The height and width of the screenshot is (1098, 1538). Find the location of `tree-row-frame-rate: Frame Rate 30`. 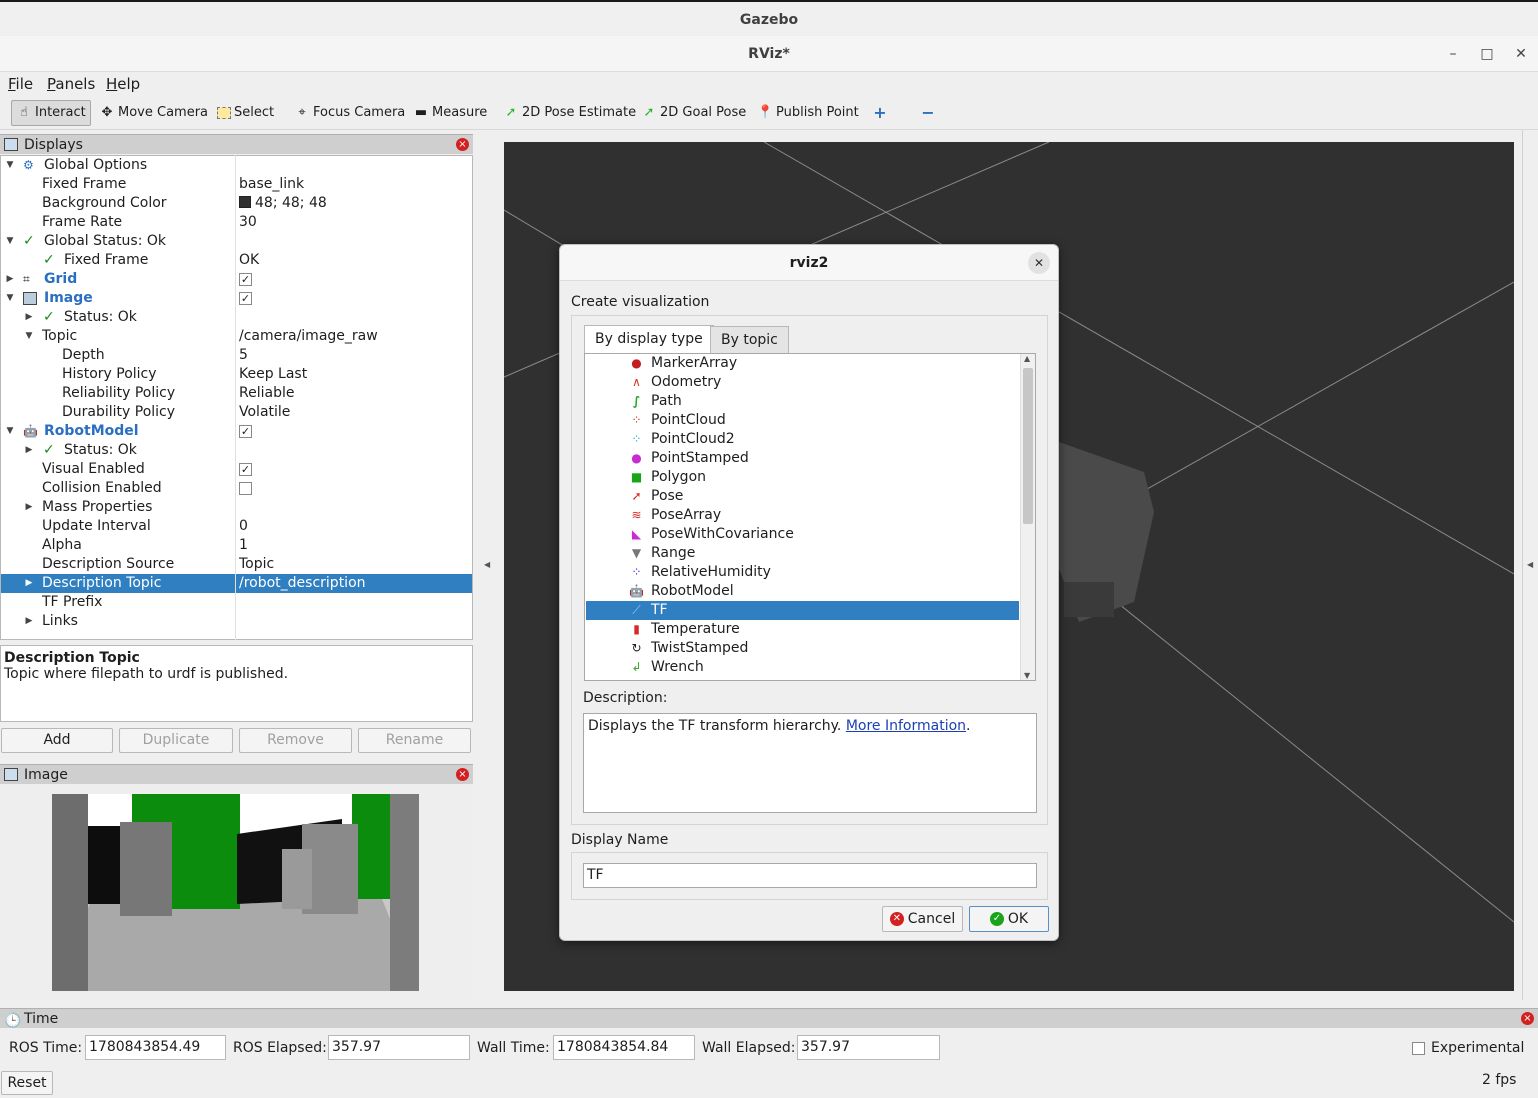

tree-row-frame-rate: Frame Rate 30 is located at coordinates (236, 222).